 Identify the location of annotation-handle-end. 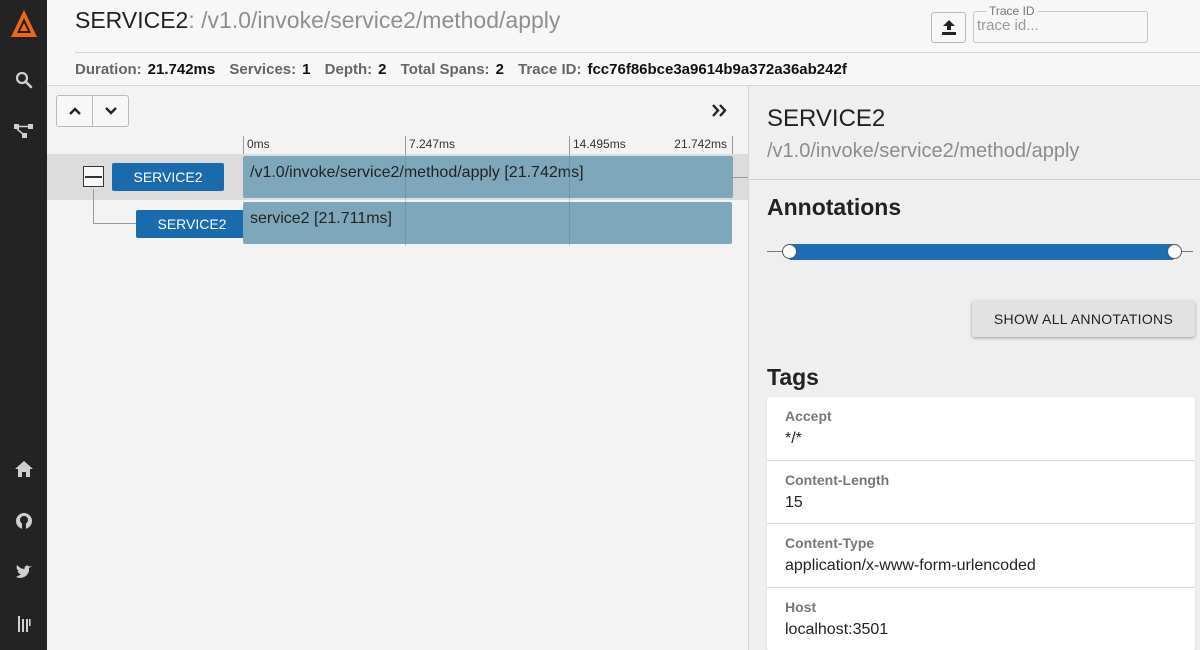
(1174, 251).